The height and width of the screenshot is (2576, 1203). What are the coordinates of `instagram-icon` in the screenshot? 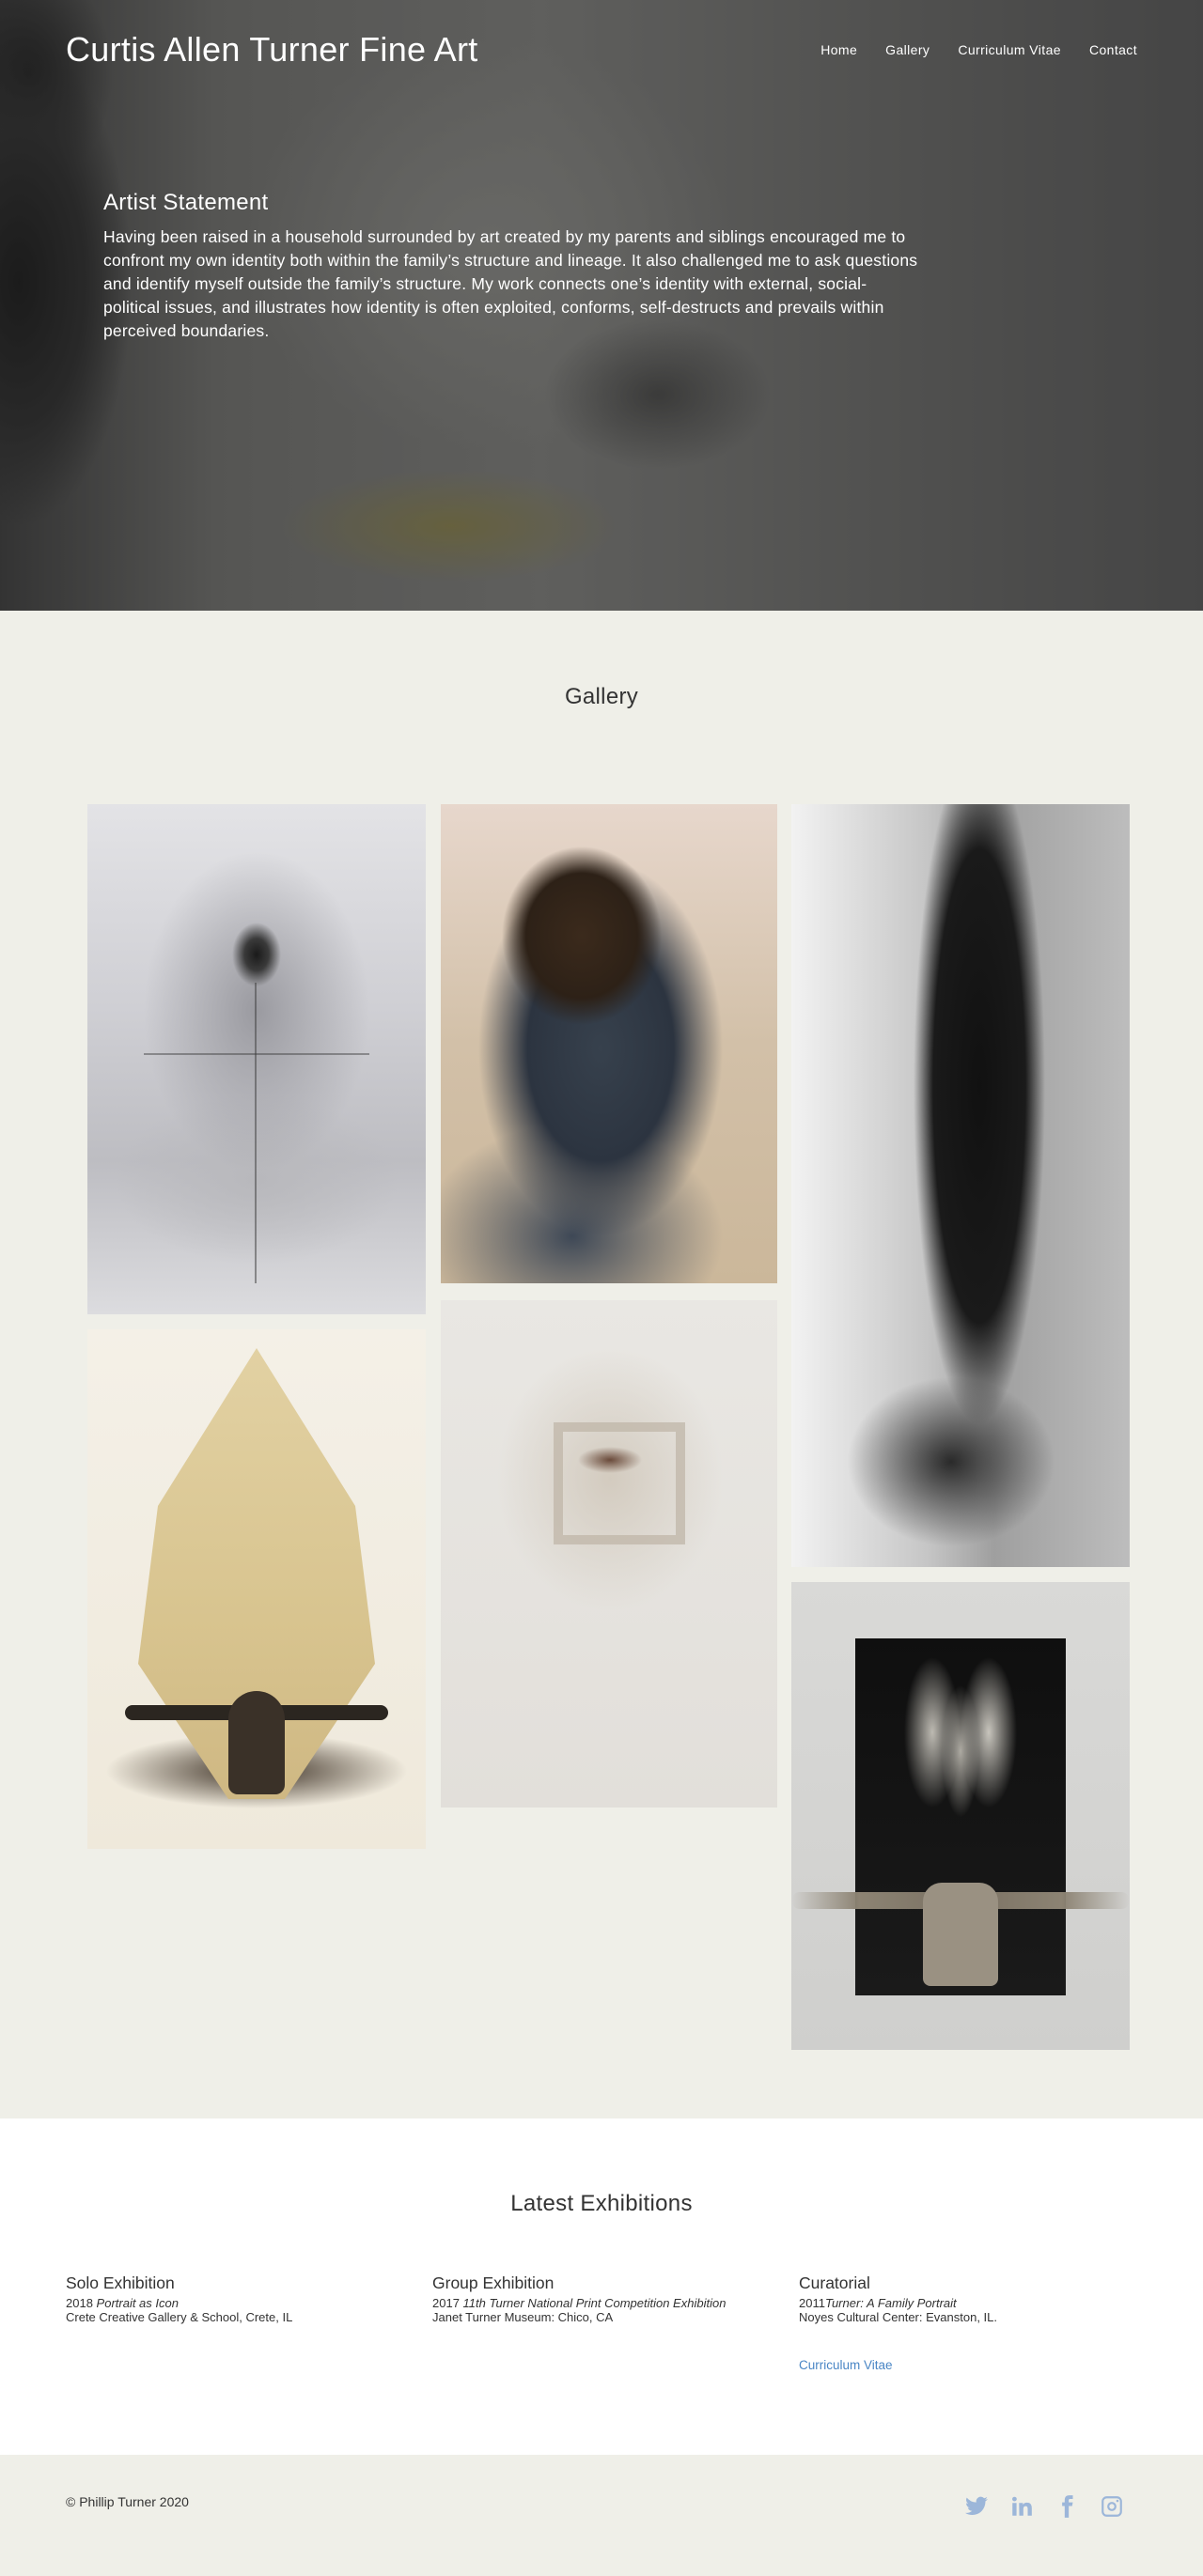 It's located at (1112, 2506).